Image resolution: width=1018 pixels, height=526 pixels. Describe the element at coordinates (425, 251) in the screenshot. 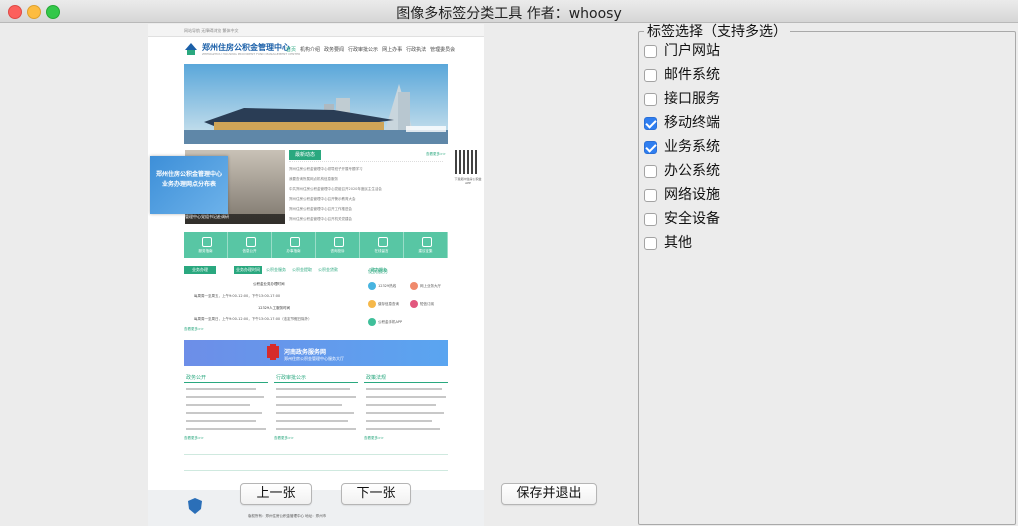

I see `tile-label: 建议征集` at that location.